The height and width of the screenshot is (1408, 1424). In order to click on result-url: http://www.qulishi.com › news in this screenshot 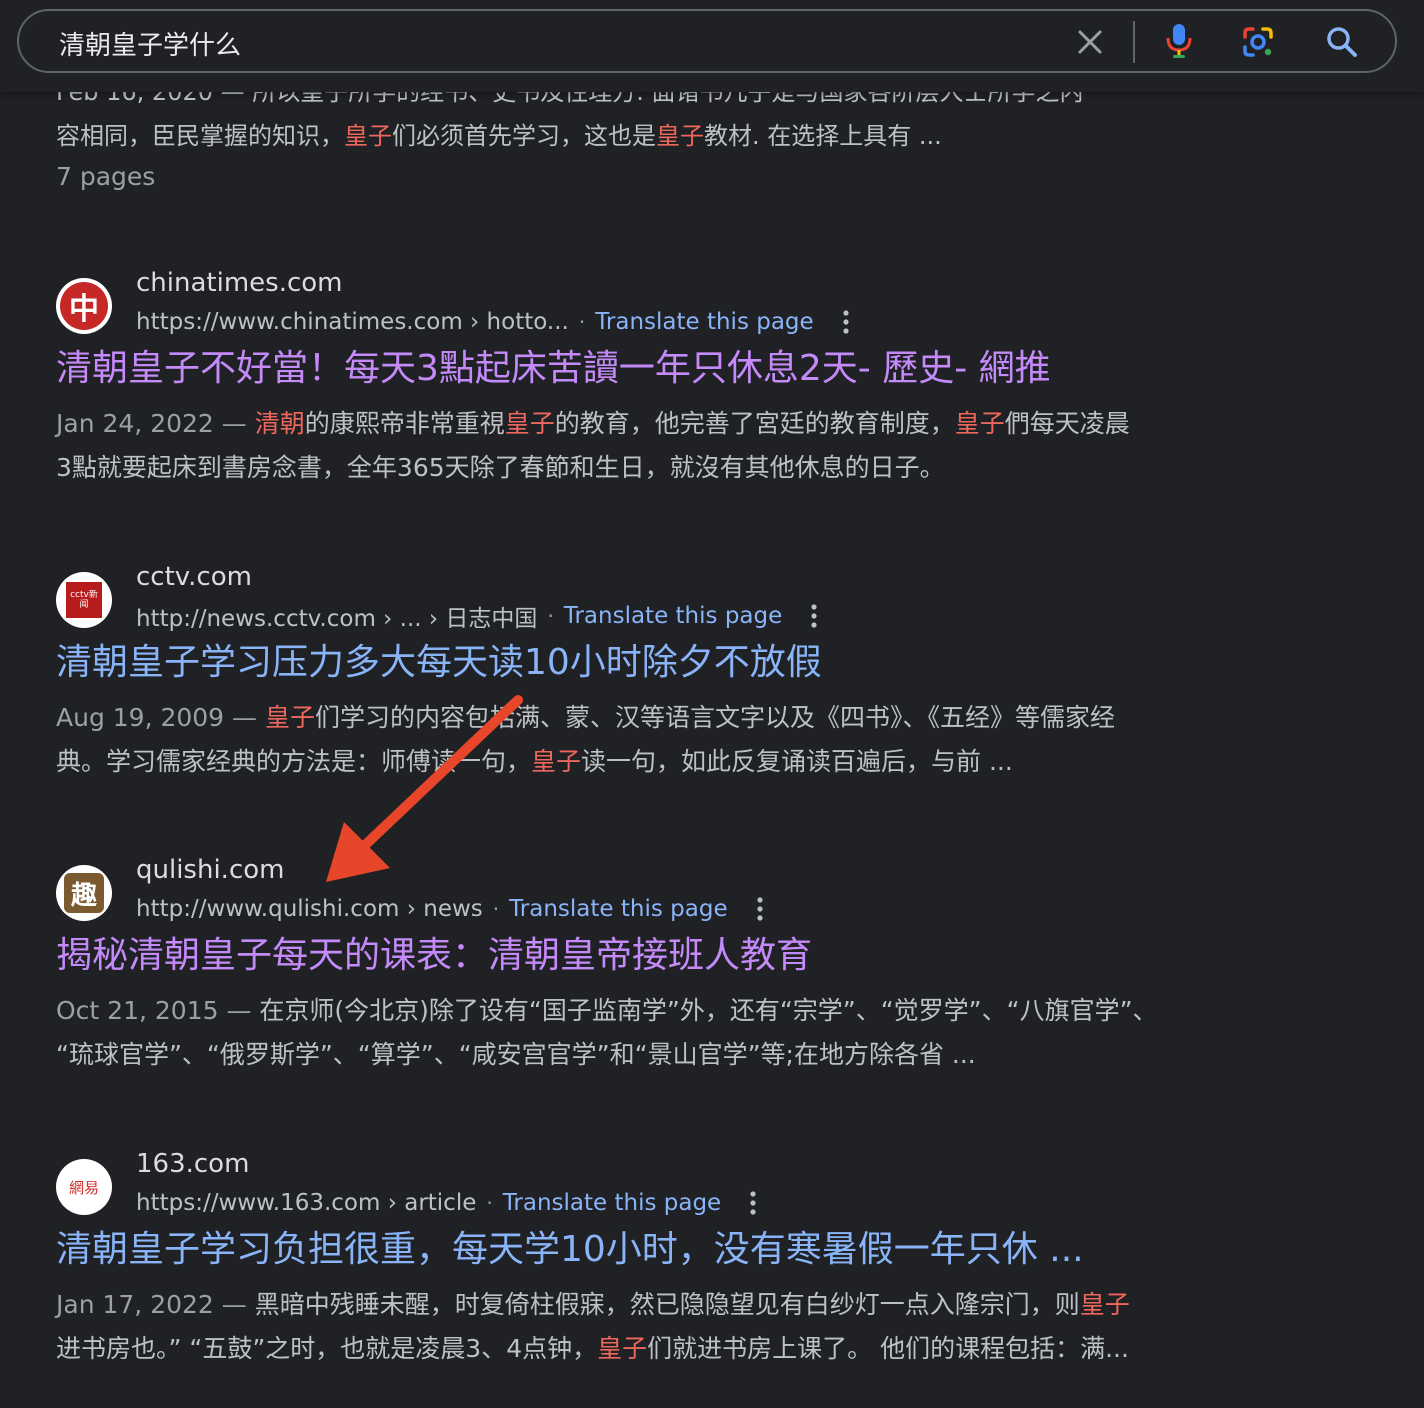, I will do `click(309, 909)`.